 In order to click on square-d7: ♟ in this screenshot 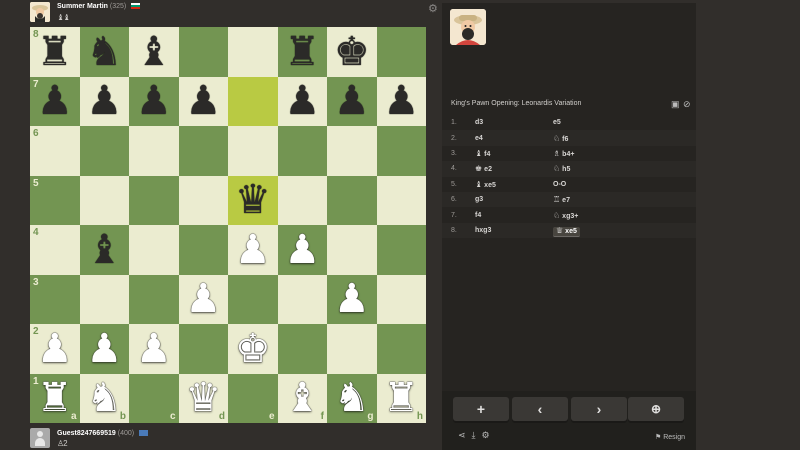, I will do `click(203, 101)`.